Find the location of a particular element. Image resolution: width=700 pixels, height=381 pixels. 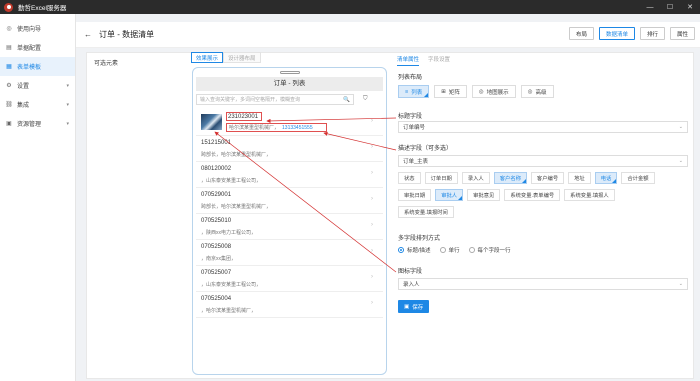

list-layout-label: 列表布局 is located at coordinates (410, 78).